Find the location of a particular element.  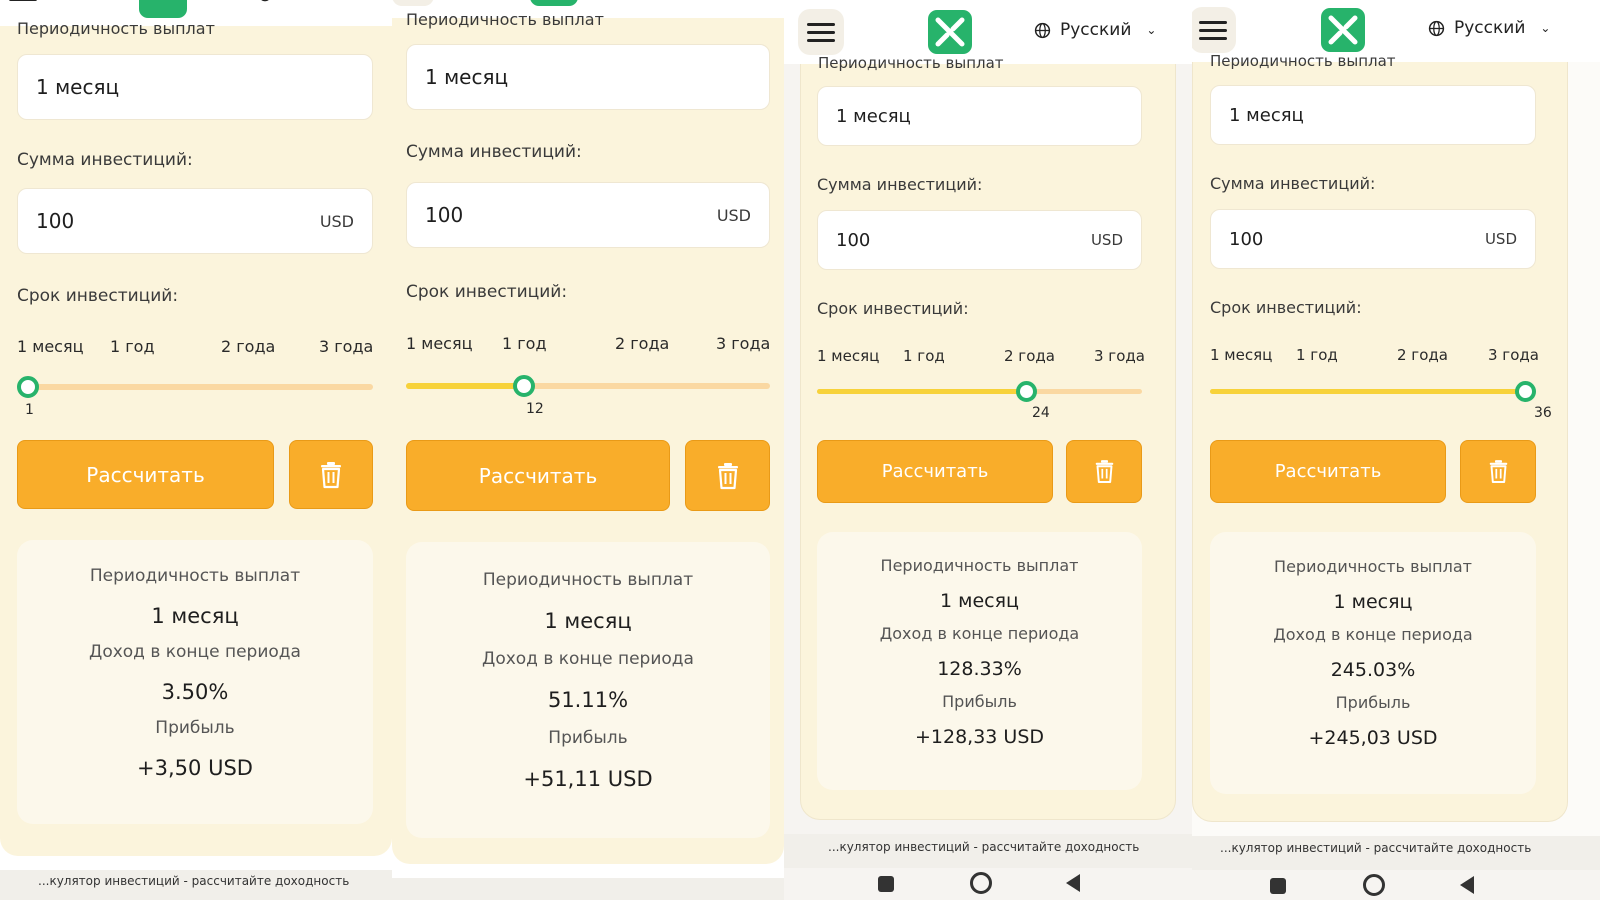

result-income-label: Доход в конце периода is located at coordinates (979, 633).